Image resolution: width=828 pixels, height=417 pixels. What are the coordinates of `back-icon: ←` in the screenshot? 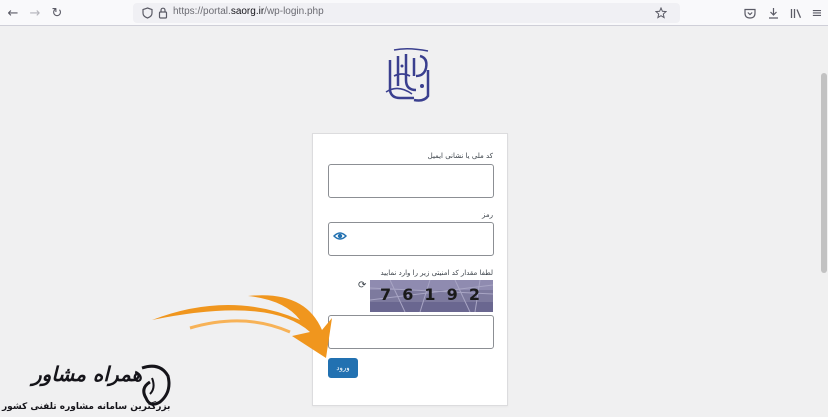 It's located at (13, 13).